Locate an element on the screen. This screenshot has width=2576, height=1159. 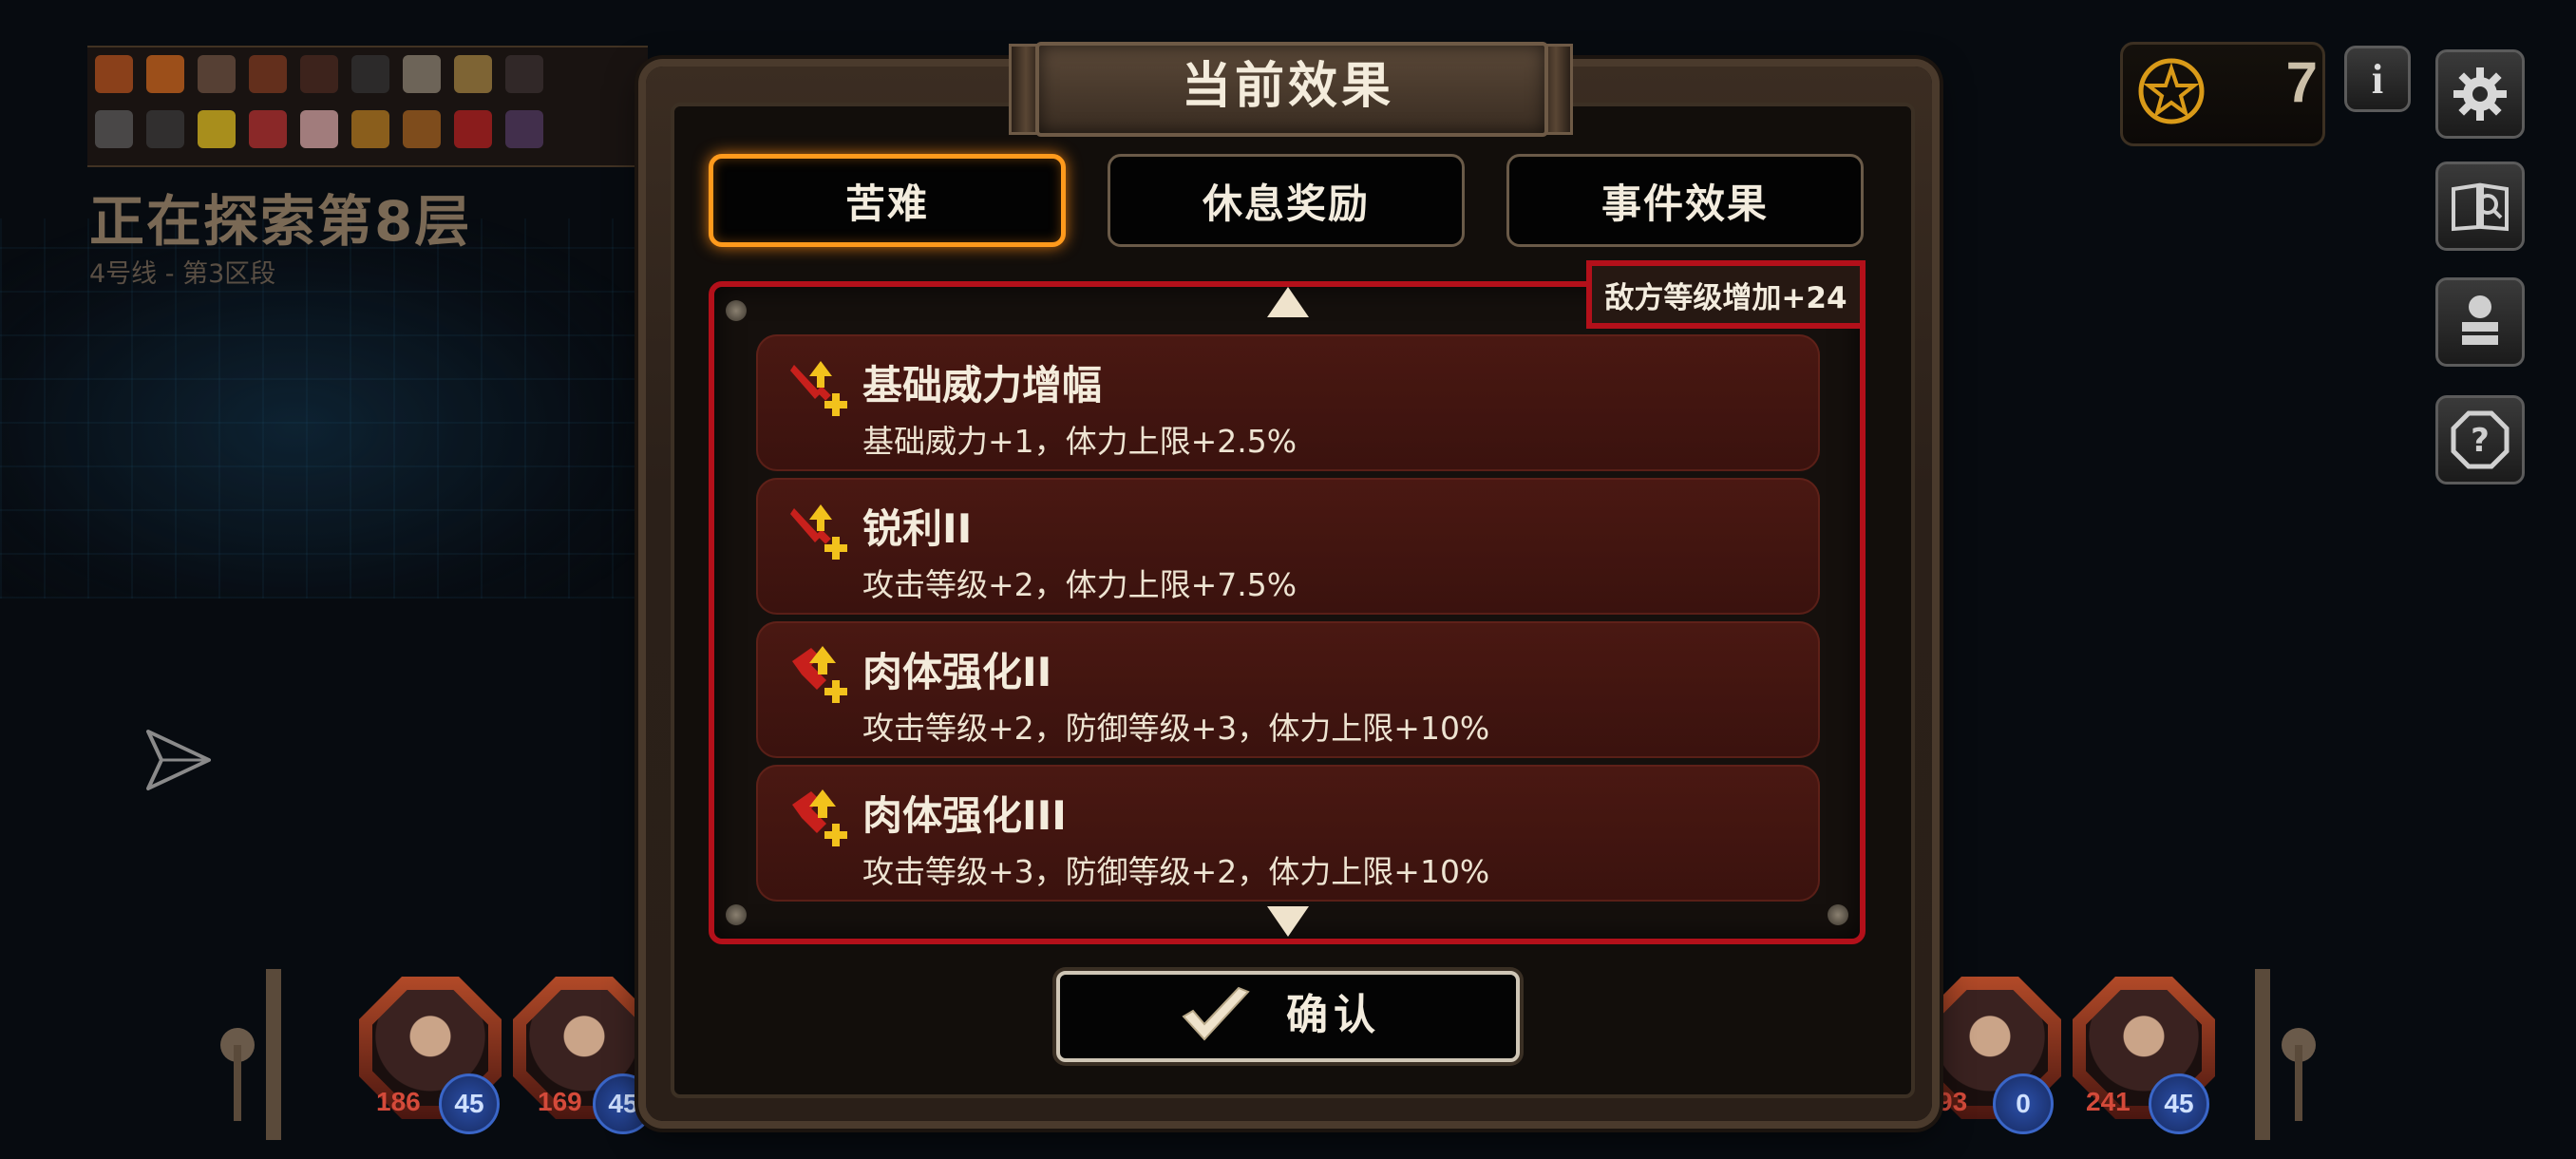
codex-button is located at coordinates (2480, 206).